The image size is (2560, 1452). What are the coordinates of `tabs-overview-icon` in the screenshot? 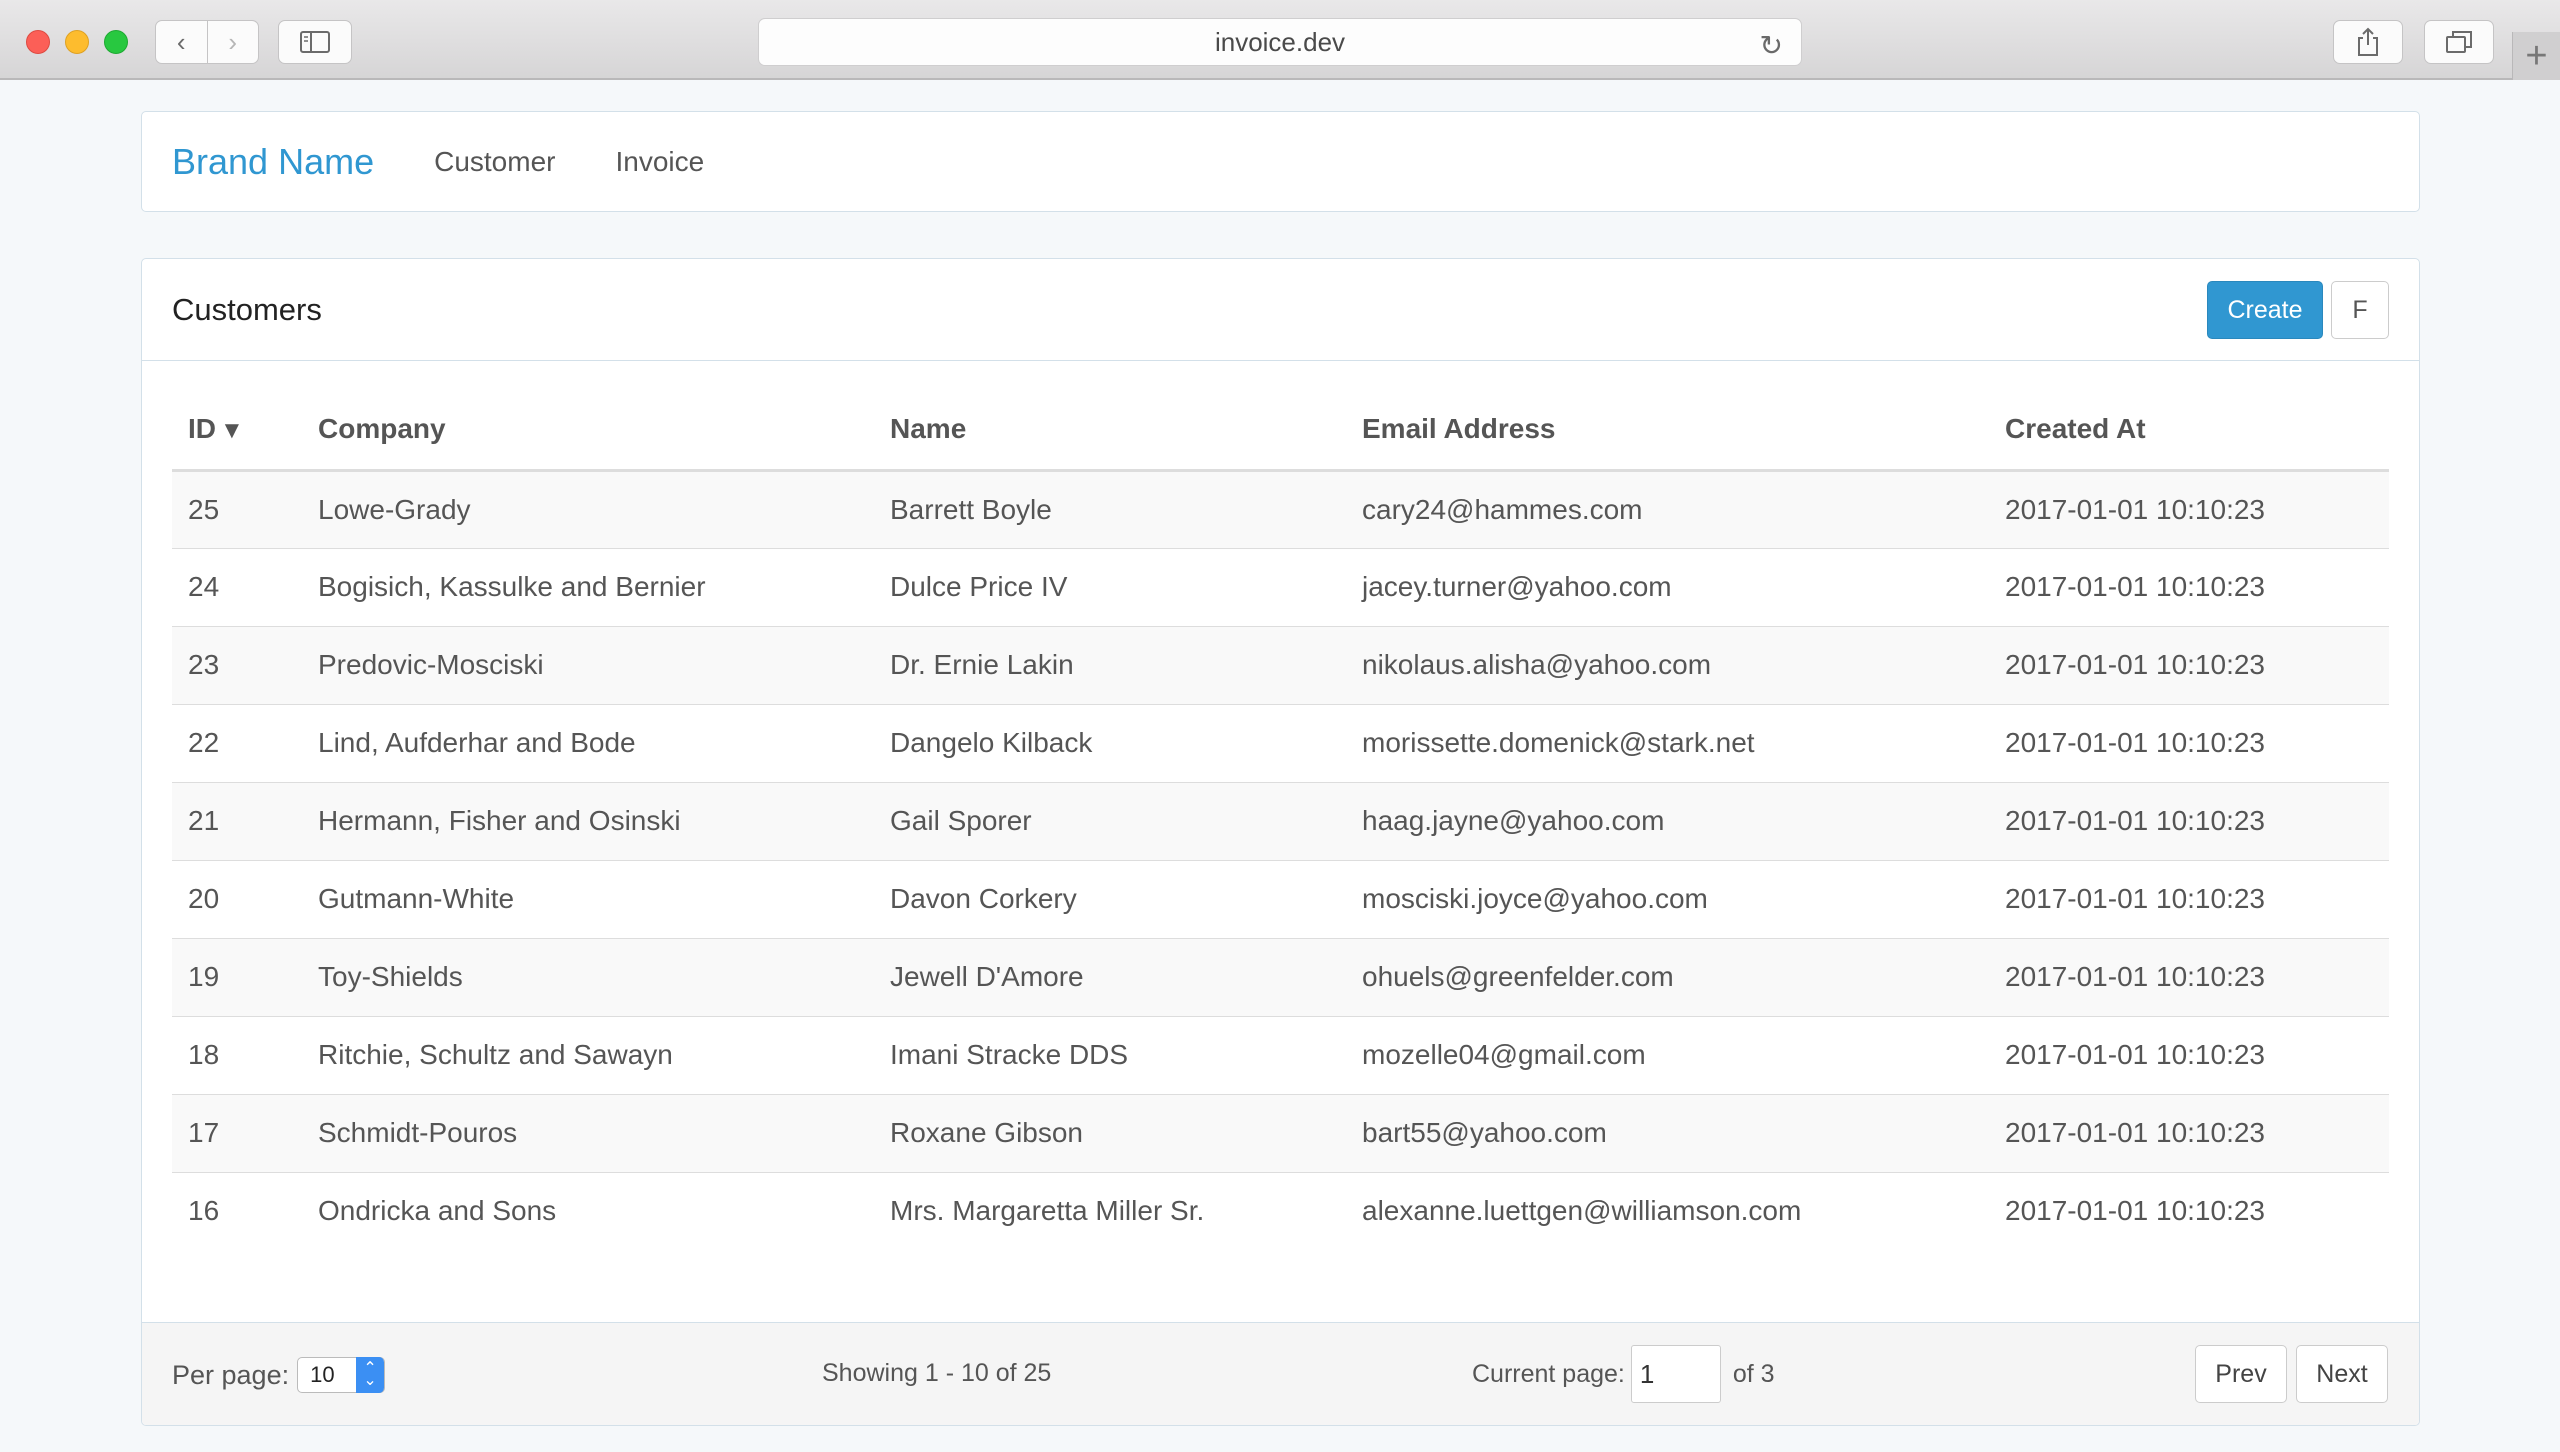 It's located at (2459, 42).